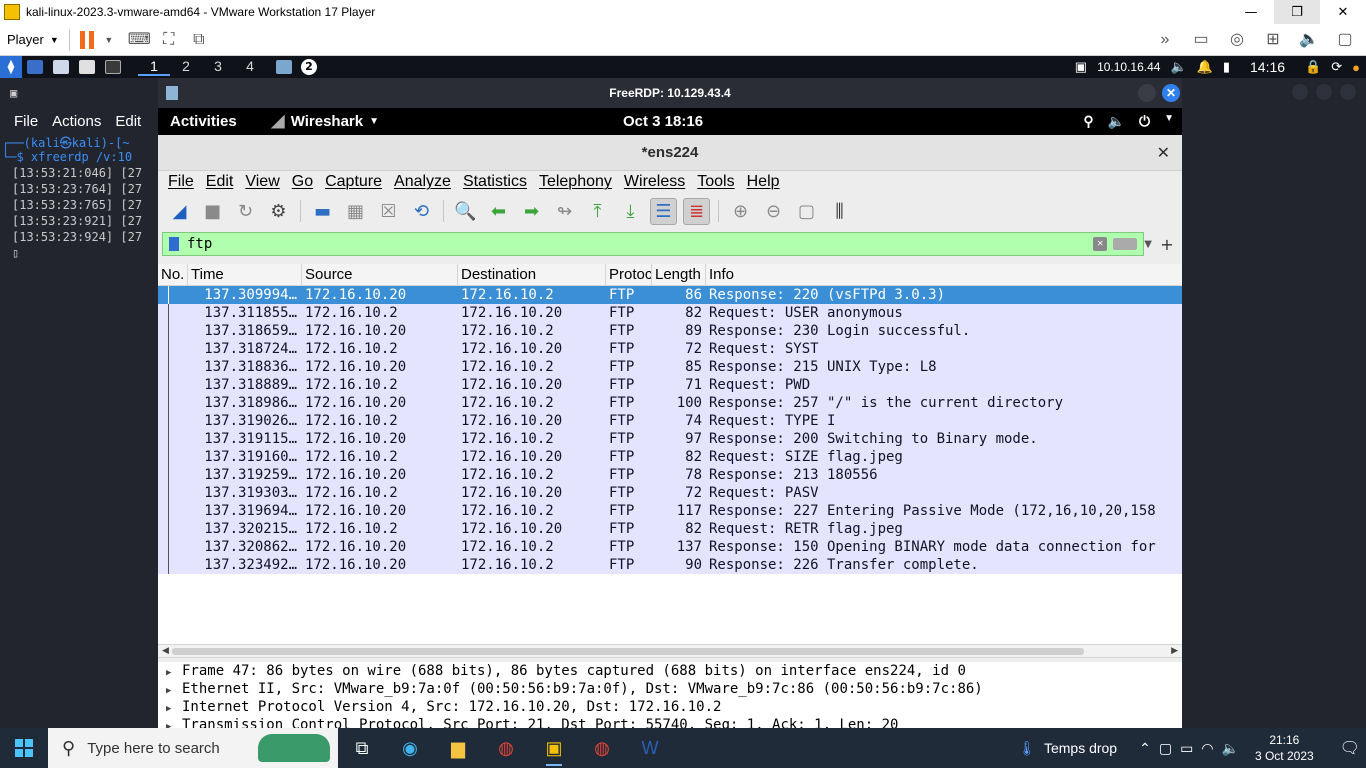  Describe the element at coordinates (109, 40) in the screenshot. I see `pause-dropdown-icon: ▼` at that location.